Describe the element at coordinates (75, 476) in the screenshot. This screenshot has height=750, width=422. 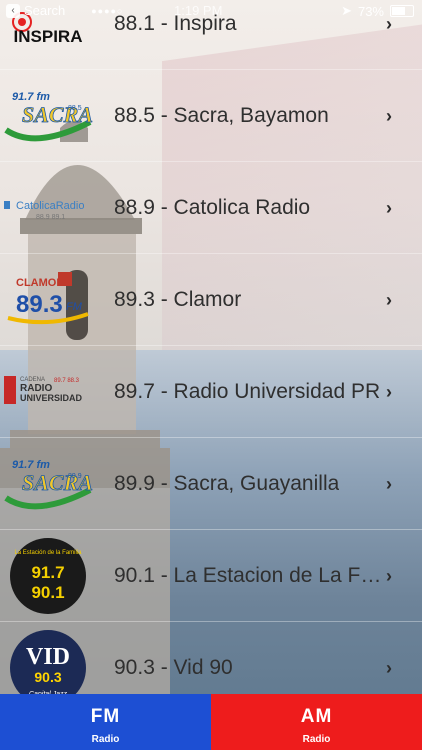
I see `station-logo-text: 89.9` at that location.